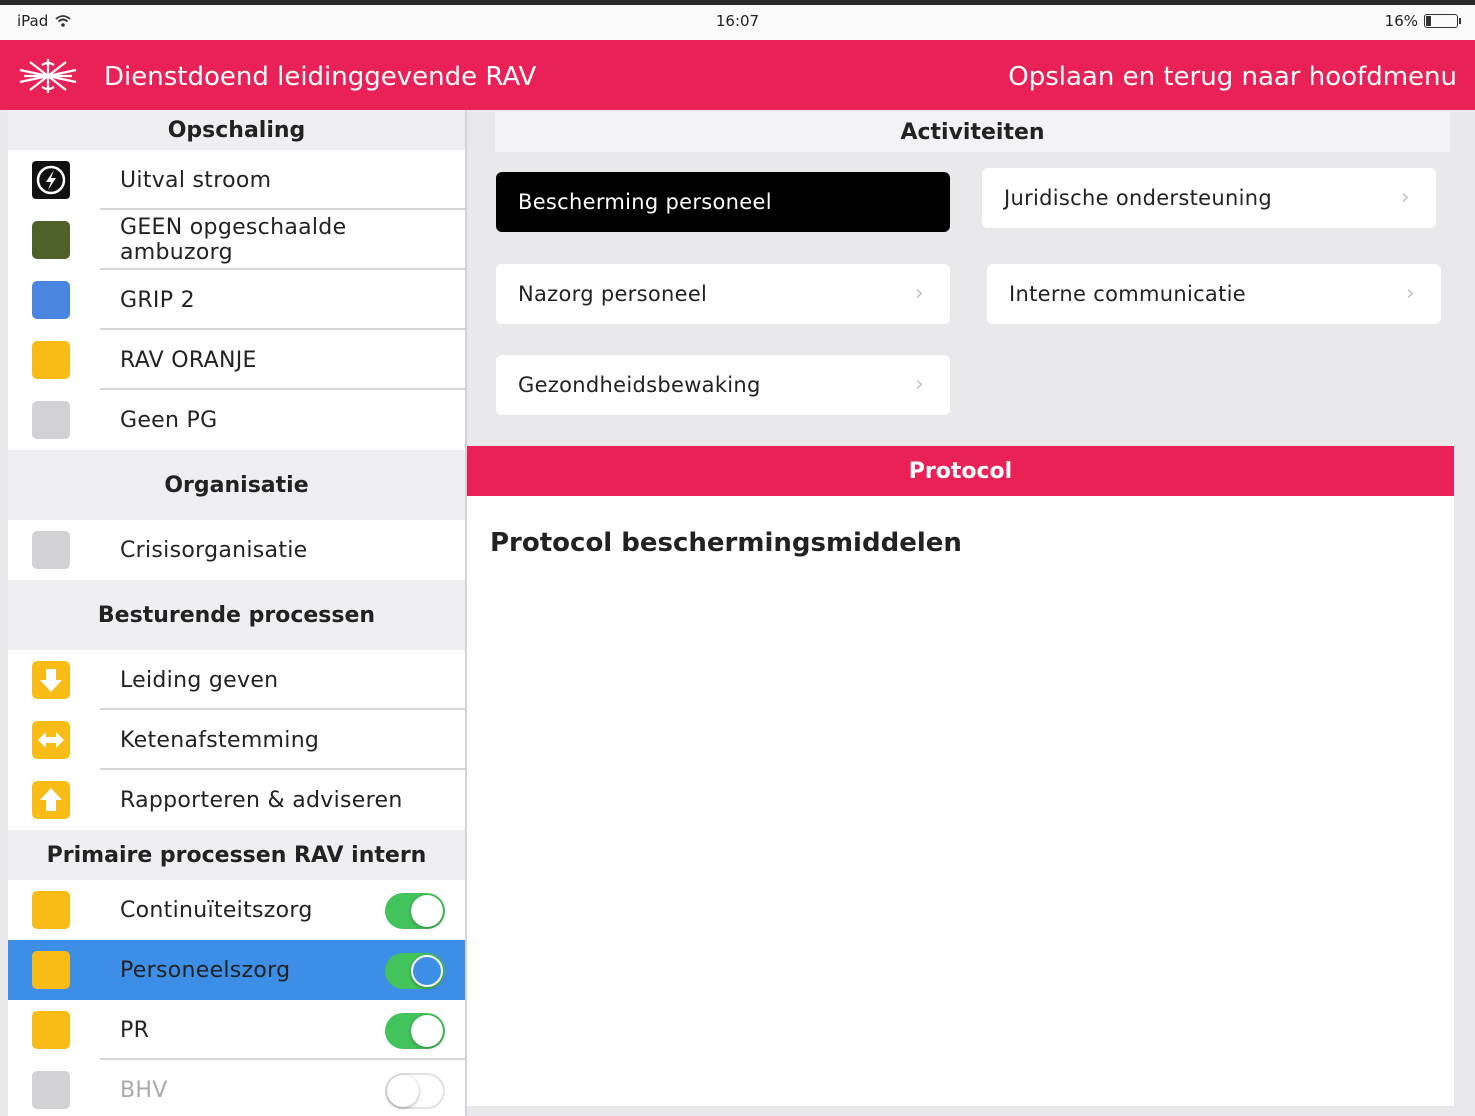  I want to click on sidebar-item-label: Uitval stroom, so click(196, 180).